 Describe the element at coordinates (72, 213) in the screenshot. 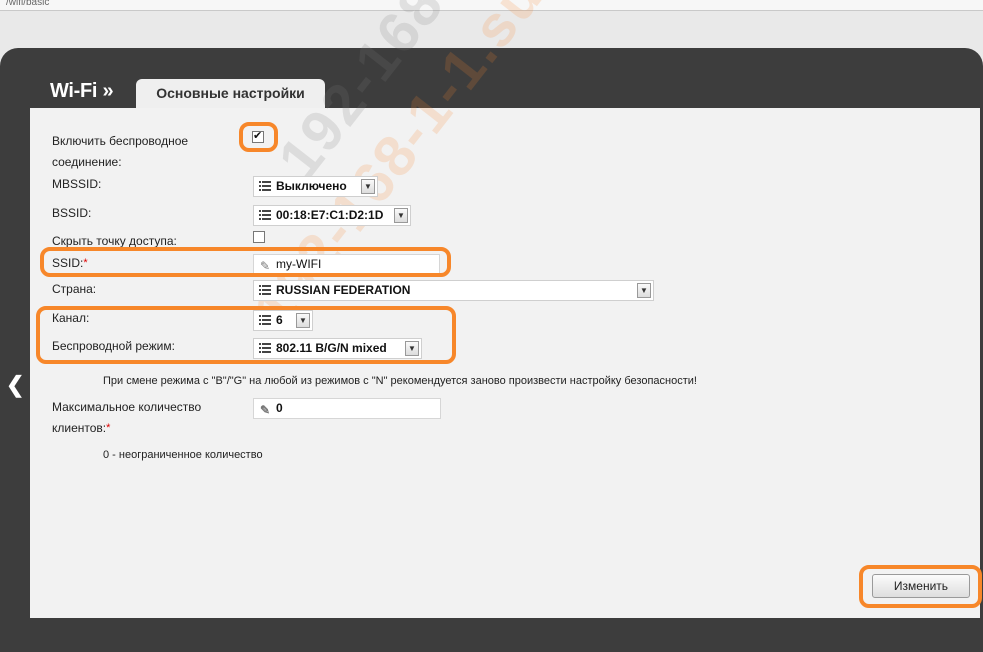

I see `bssid-label: BSSID:` at that location.